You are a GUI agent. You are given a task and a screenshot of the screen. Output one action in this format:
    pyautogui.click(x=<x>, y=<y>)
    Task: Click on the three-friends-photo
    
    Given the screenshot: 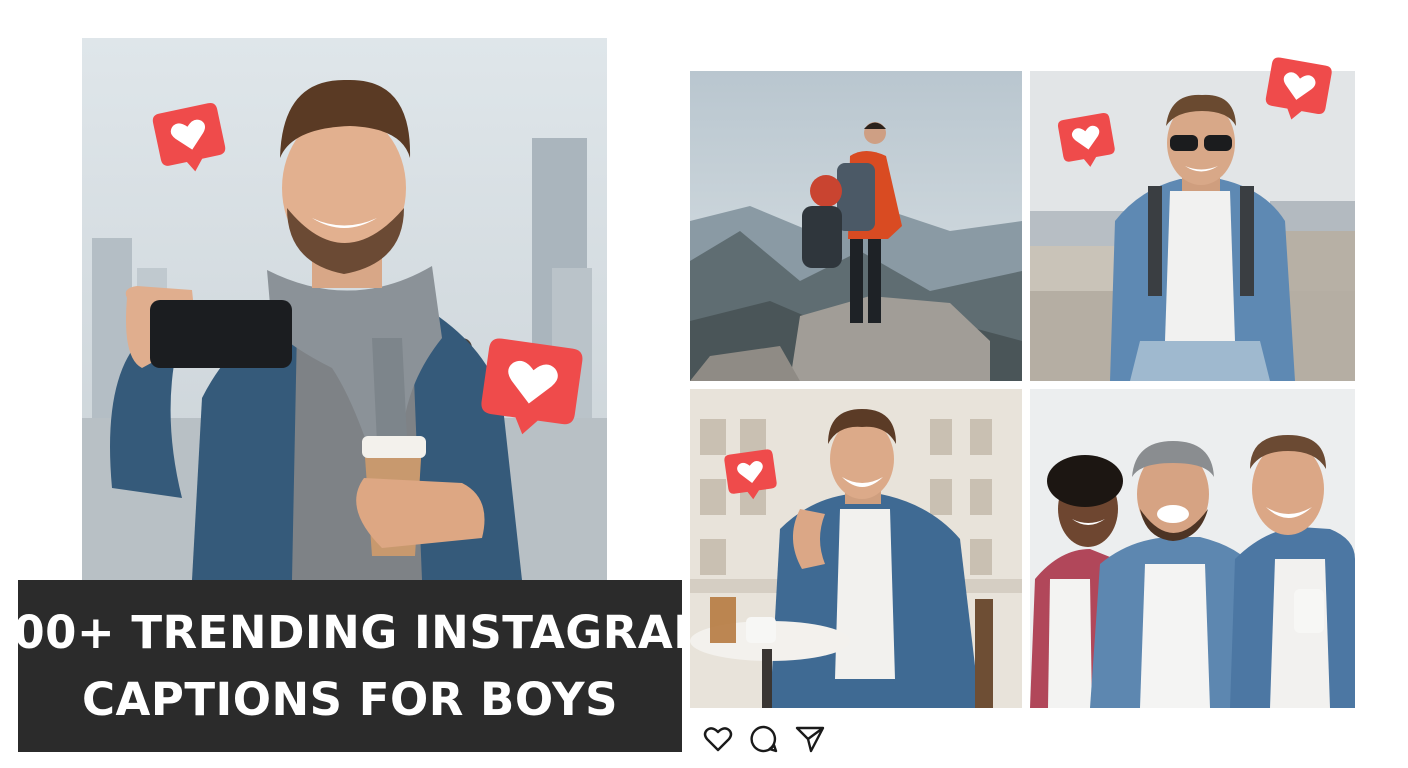 What is the action you would take?
    pyautogui.click(x=1192, y=548)
    